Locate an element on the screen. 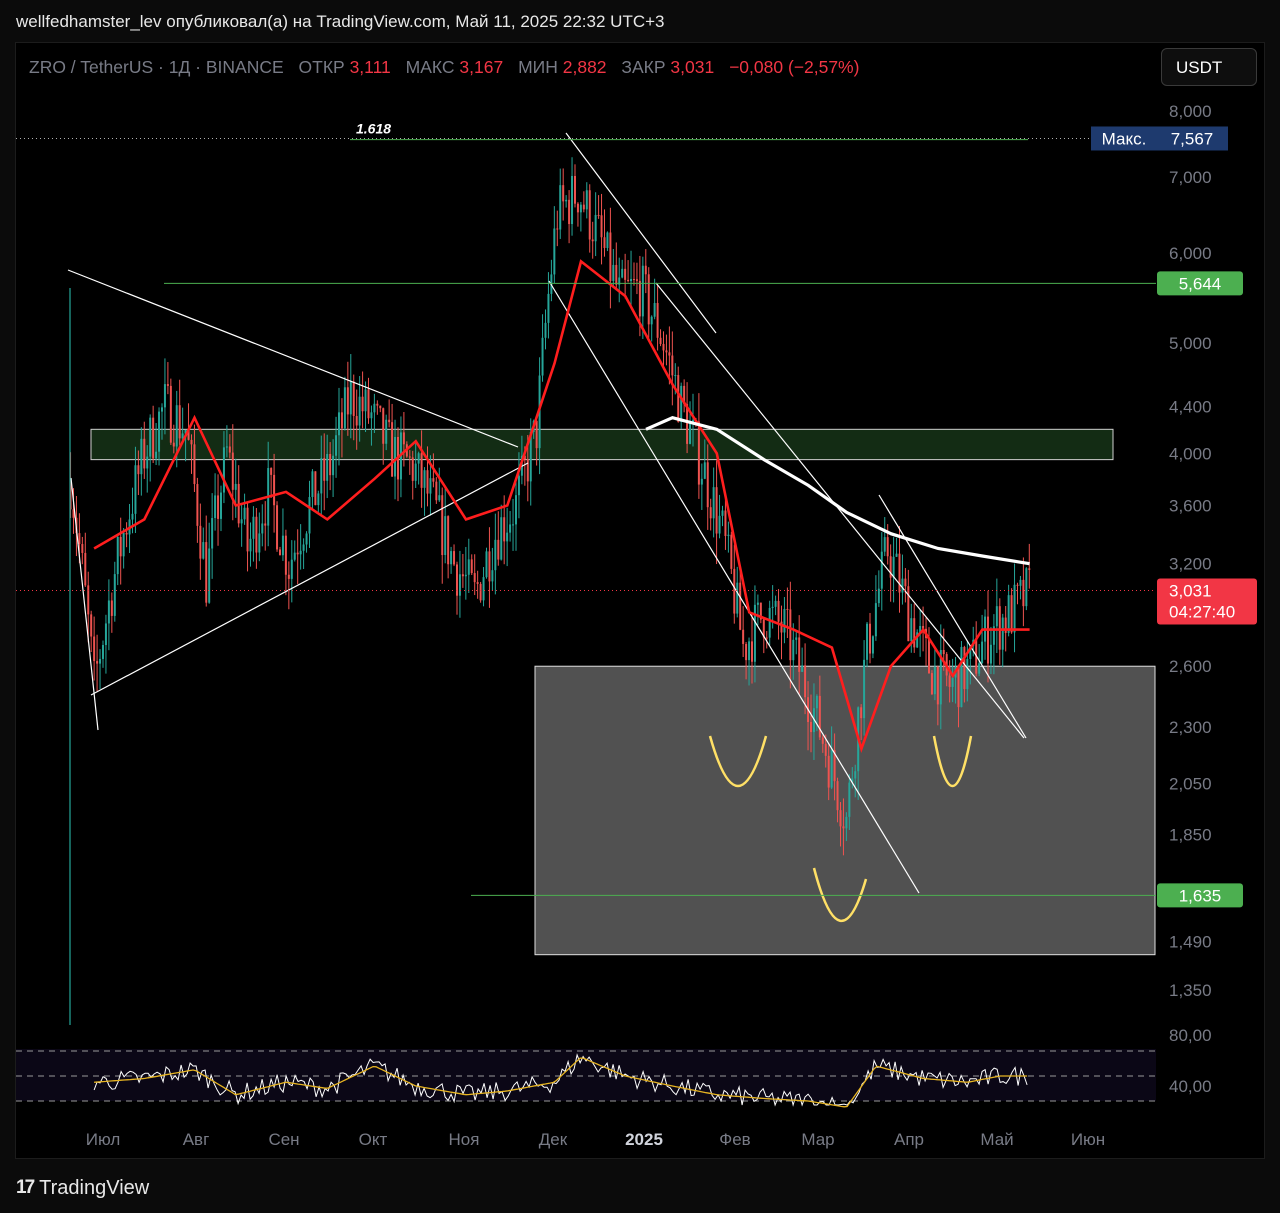  time-tick-label: Авг is located at coordinates (196, 1139).